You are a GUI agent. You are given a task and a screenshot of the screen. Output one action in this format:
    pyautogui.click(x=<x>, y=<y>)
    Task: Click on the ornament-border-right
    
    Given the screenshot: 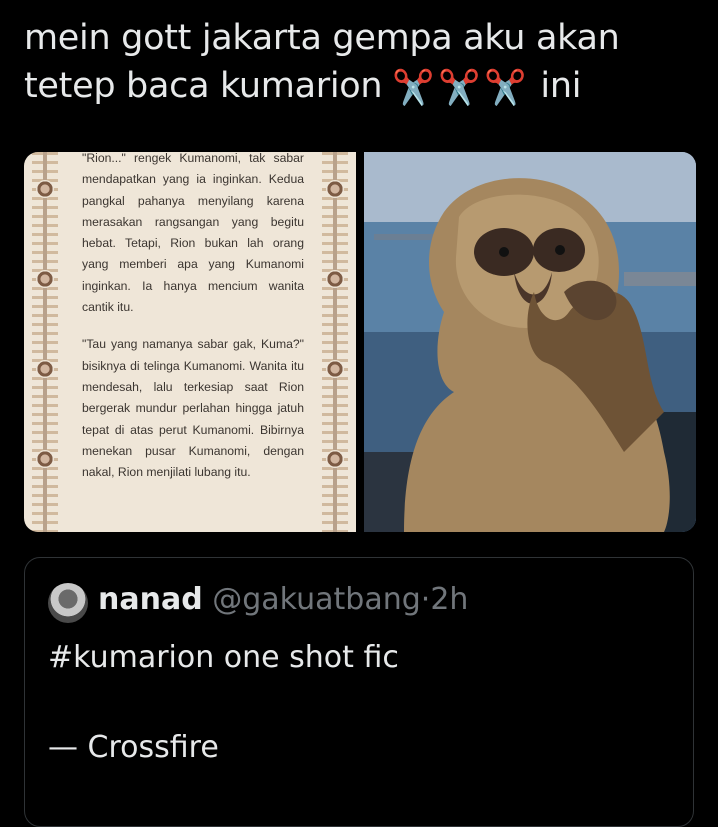 What is the action you would take?
    pyautogui.click(x=335, y=342)
    